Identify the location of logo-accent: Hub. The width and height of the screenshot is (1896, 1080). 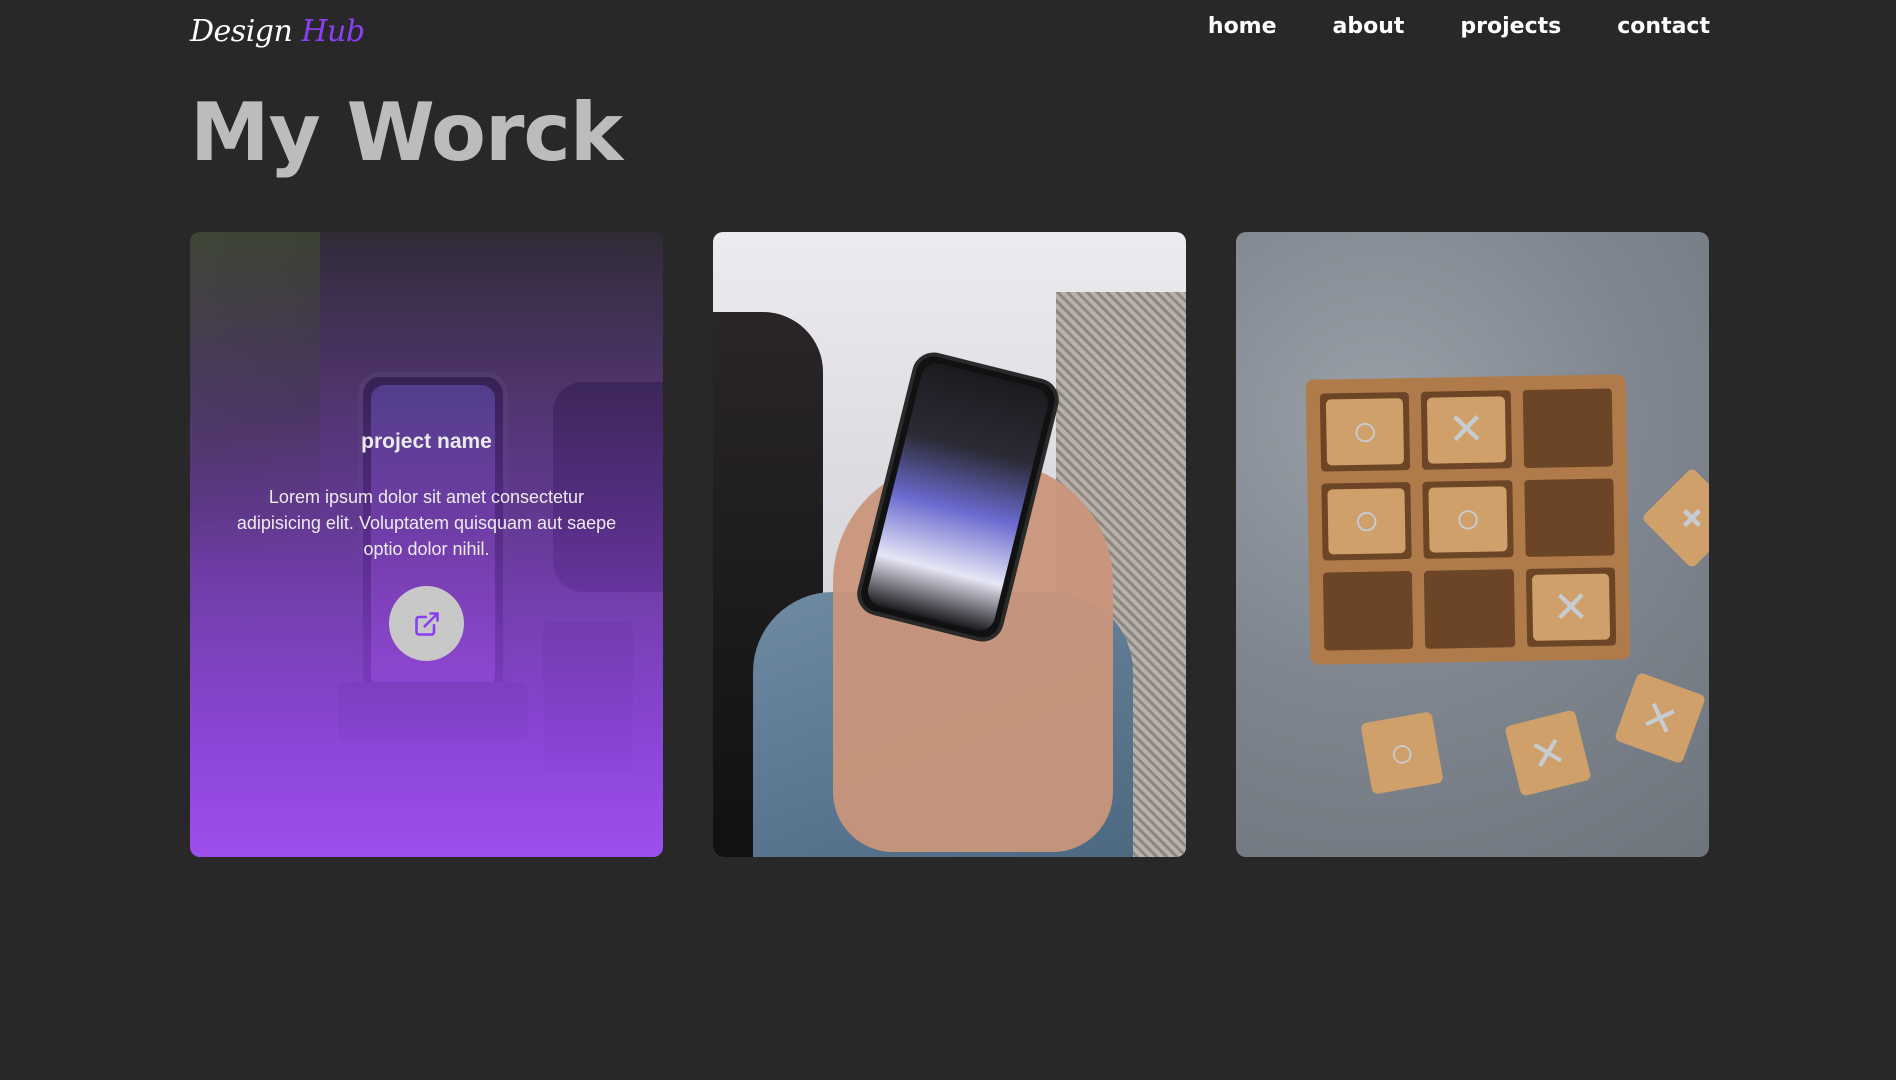
(333, 31).